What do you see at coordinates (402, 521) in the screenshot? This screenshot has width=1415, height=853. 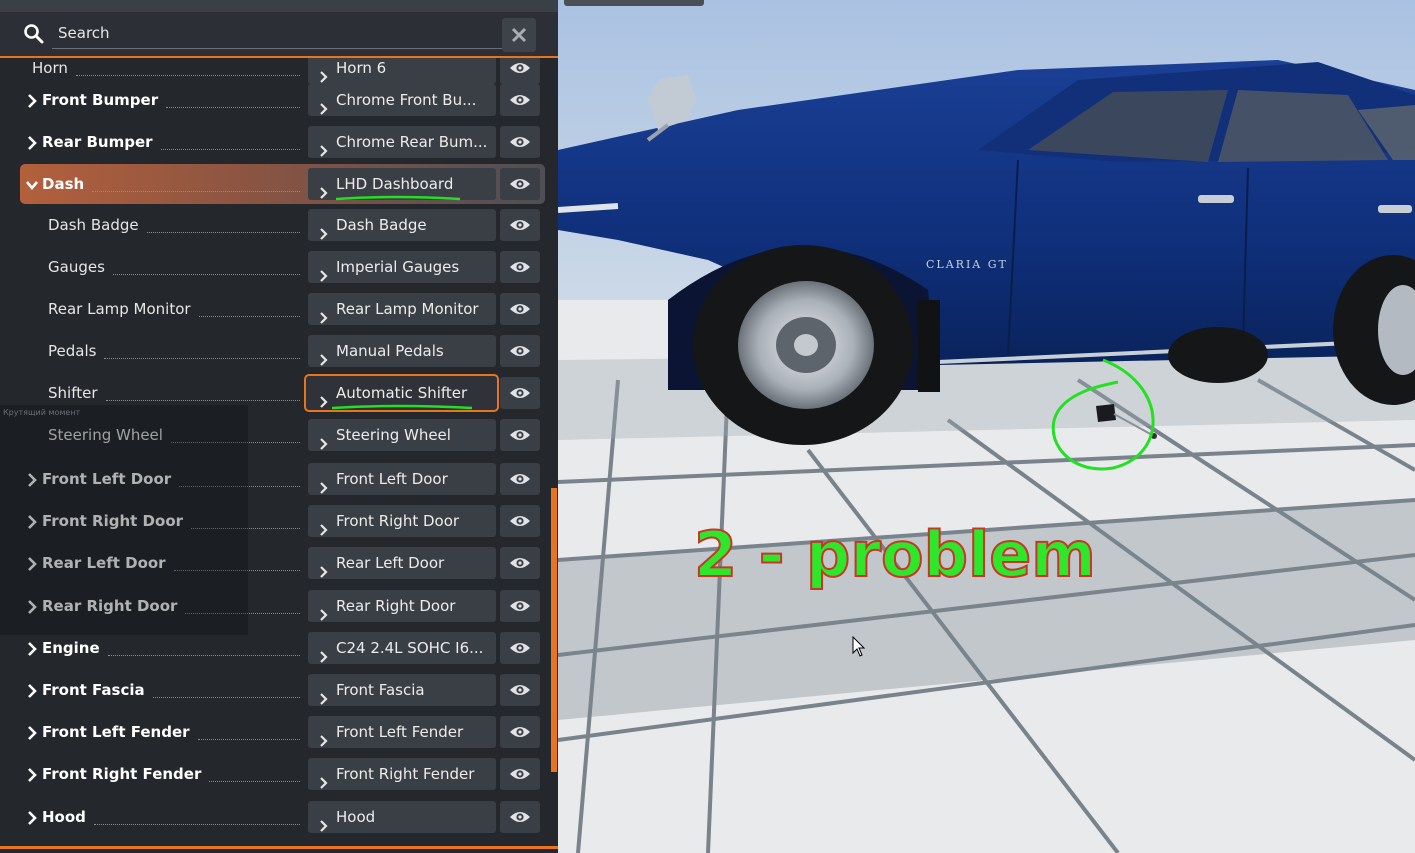 I see `part-selector: Front Right Door` at bounding box center [402, 521].